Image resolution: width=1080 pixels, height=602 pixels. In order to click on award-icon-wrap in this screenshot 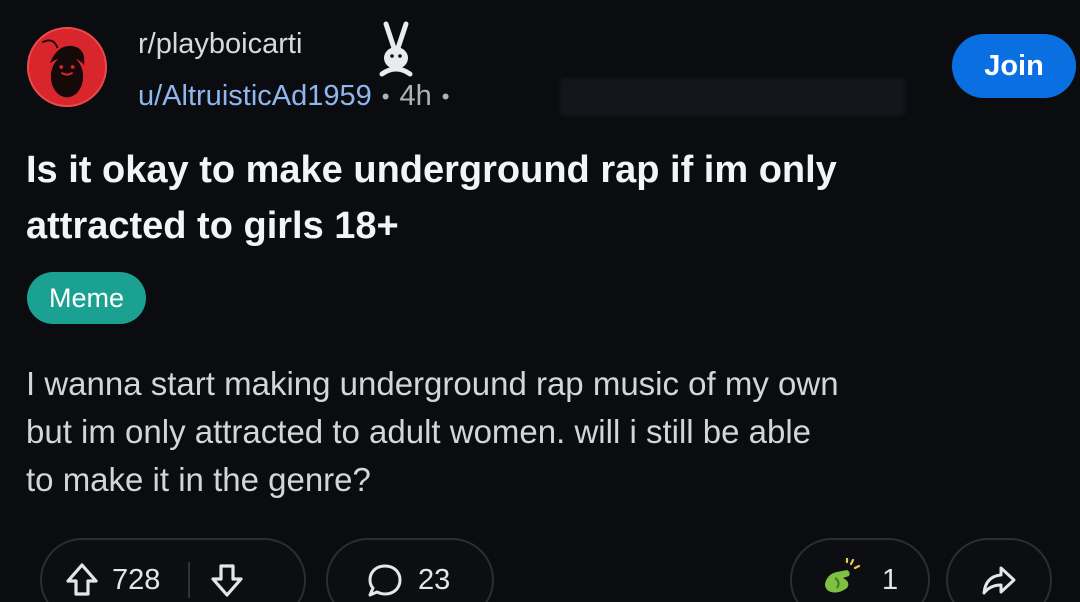, I will do `click(839, 580)`.